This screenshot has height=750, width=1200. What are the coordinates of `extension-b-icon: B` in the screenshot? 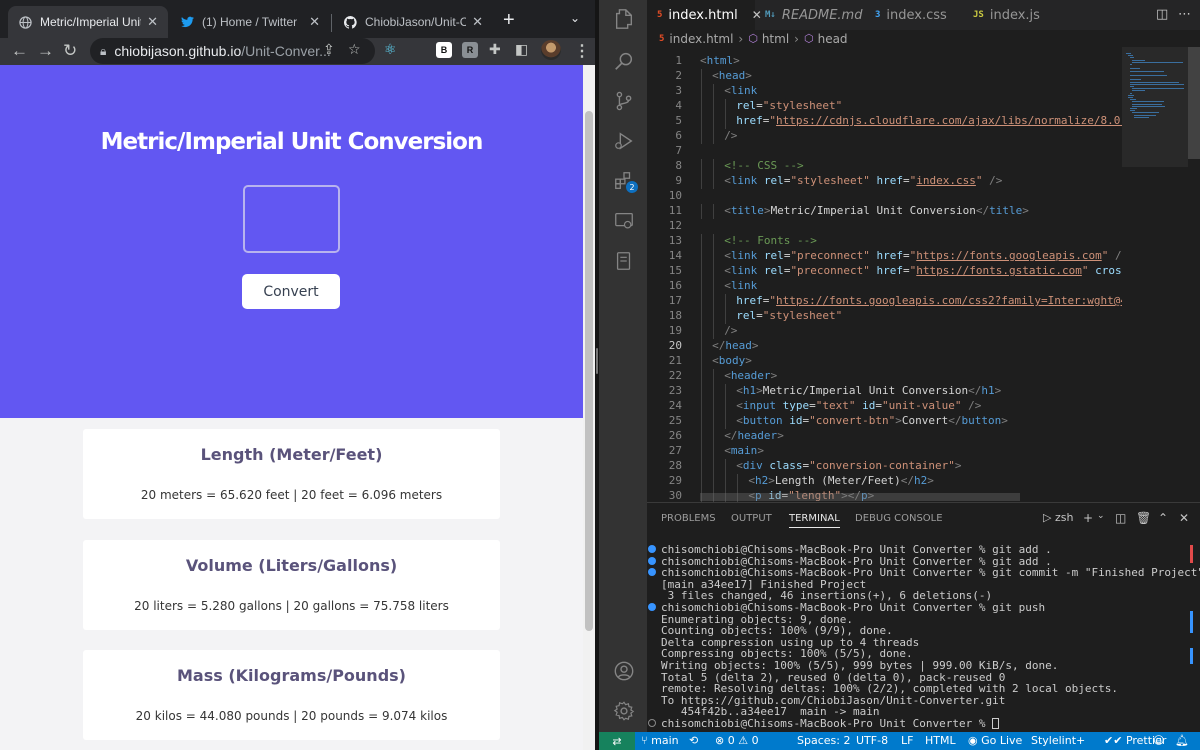 It's located at (444, 50).